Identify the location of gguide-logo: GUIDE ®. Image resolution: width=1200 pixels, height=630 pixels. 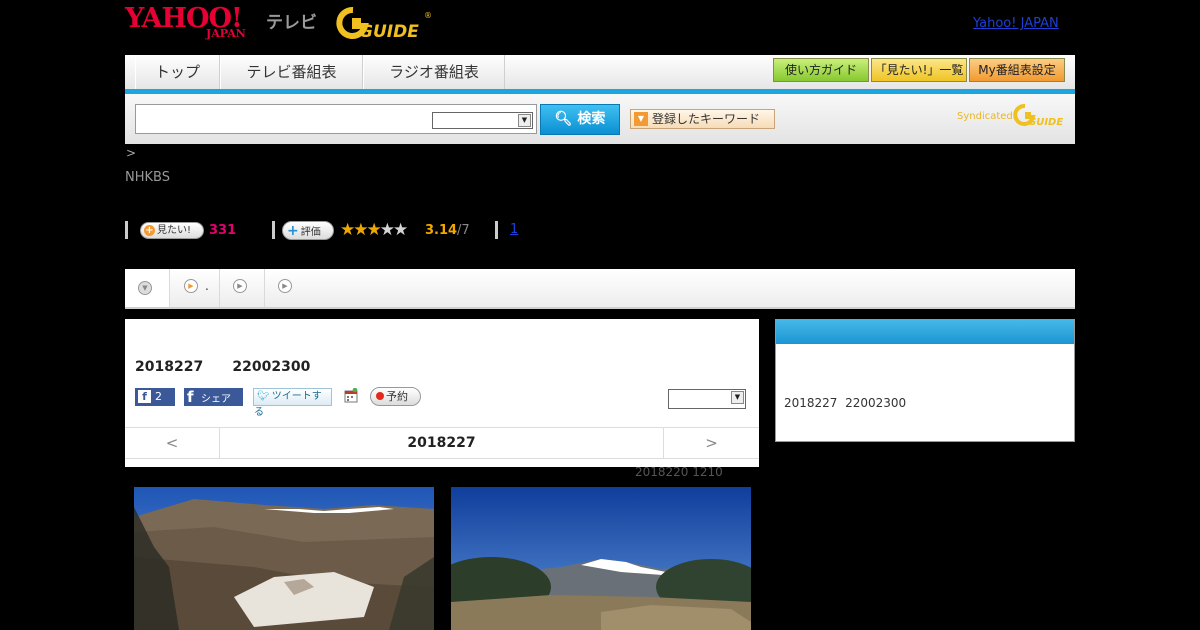
(385, 23).